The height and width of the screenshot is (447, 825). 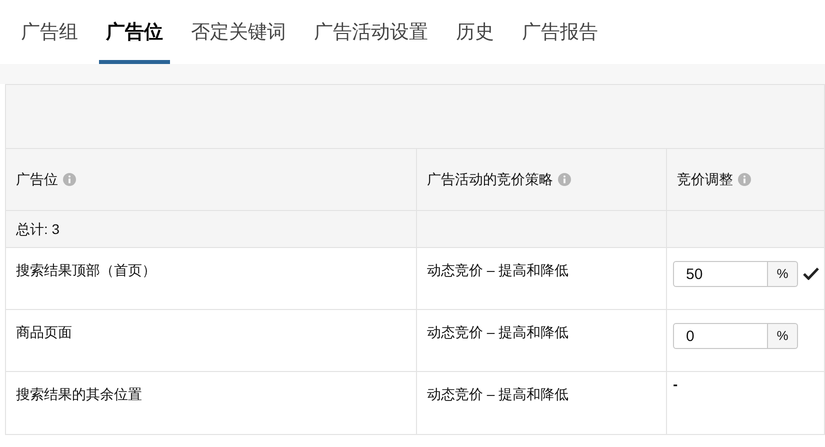 What do you see at coordinates (490, 179) in the screenshot?
I see `column-header: 广告活动的竞价策略` at bounding box center [490, 179].